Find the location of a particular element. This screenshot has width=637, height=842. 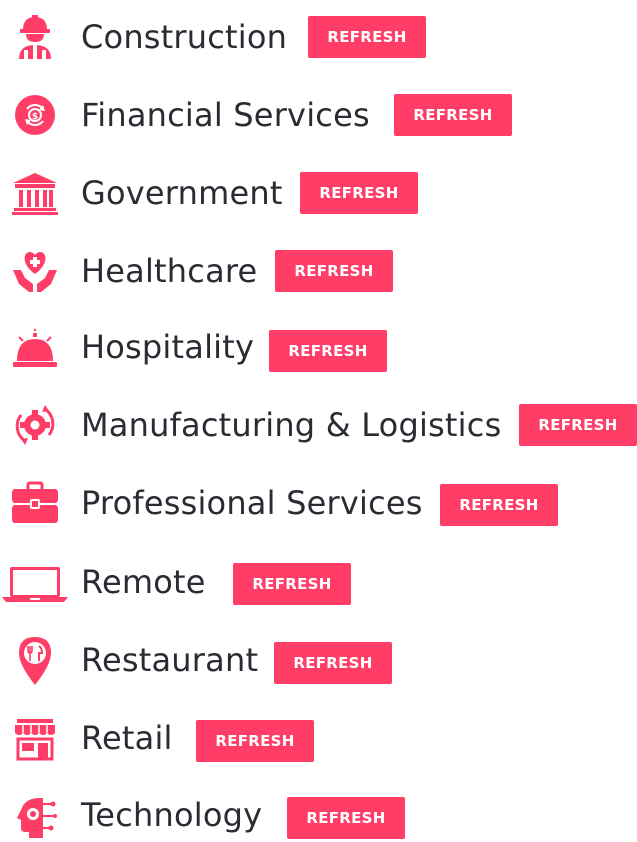

industry-label: Healthcare is located at coordinates (169, 271).